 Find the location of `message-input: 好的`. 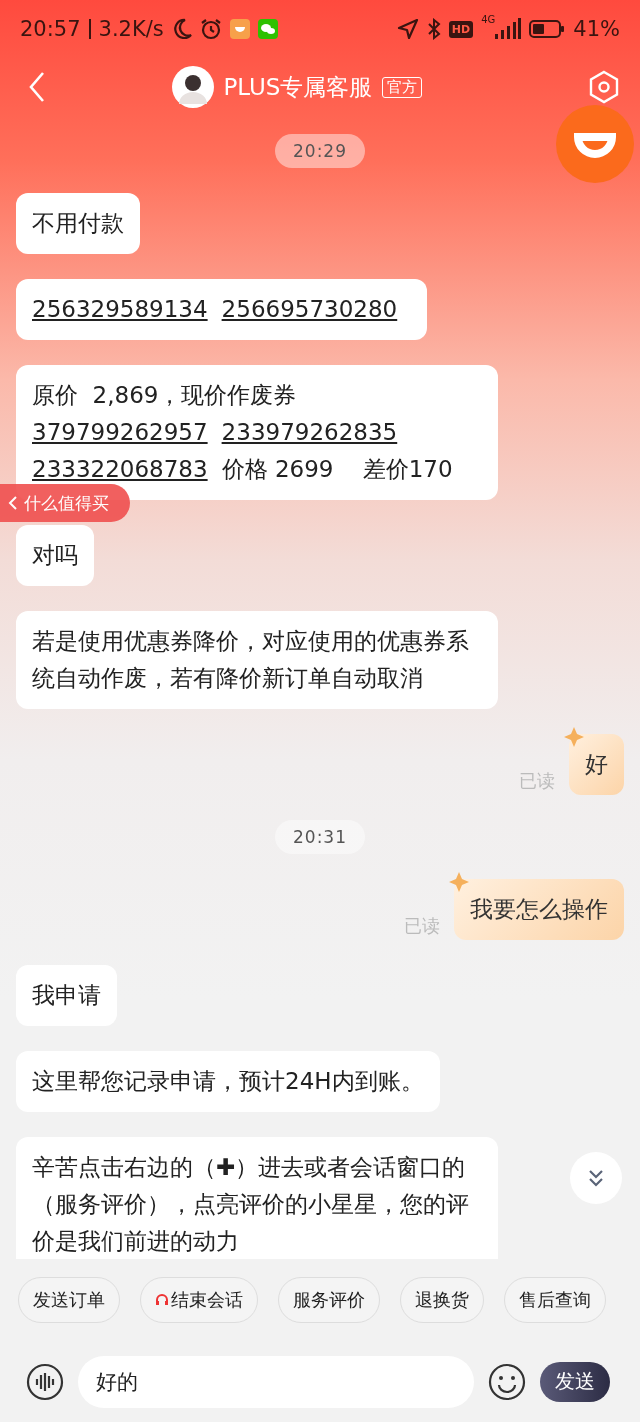

message-input: 好的 is located at coordinates (276, 1381).